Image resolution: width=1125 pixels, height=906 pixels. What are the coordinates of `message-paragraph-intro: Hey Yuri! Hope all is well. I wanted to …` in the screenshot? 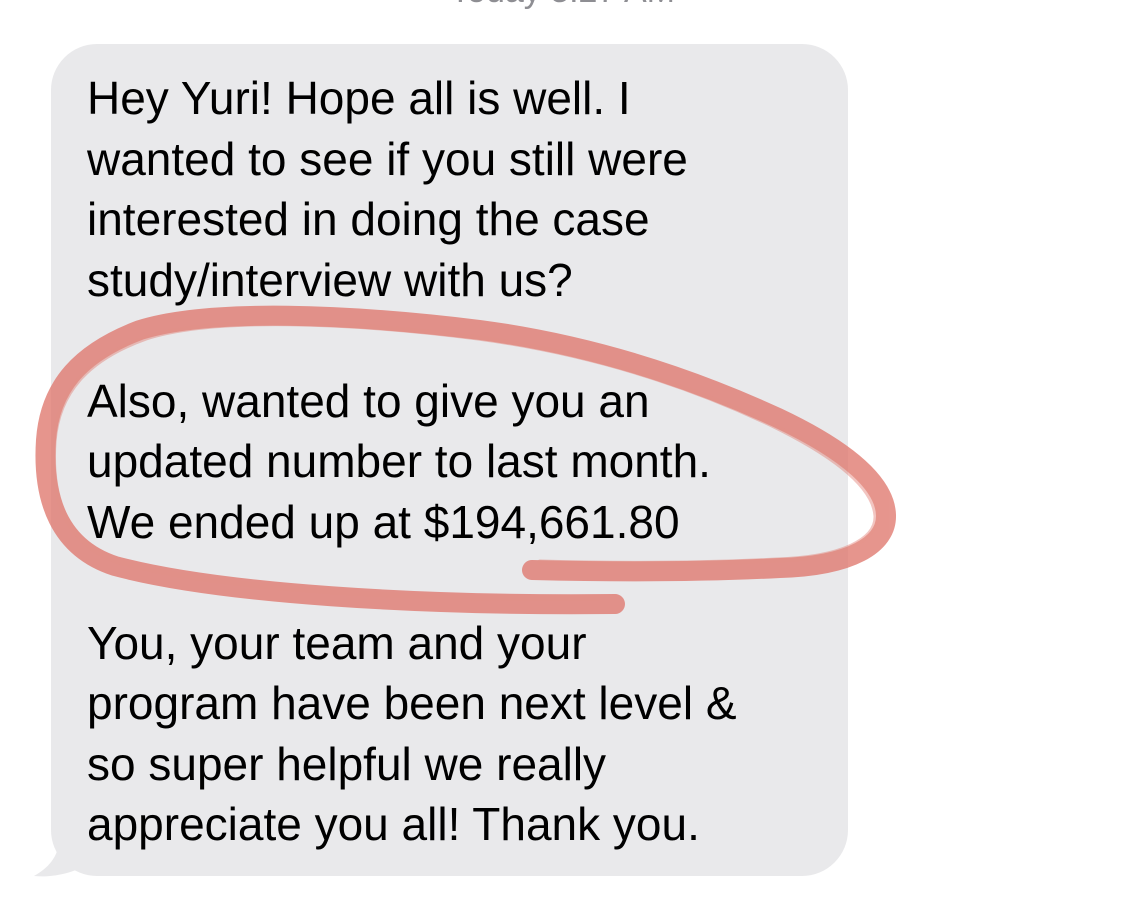 It's located at (387, 189).